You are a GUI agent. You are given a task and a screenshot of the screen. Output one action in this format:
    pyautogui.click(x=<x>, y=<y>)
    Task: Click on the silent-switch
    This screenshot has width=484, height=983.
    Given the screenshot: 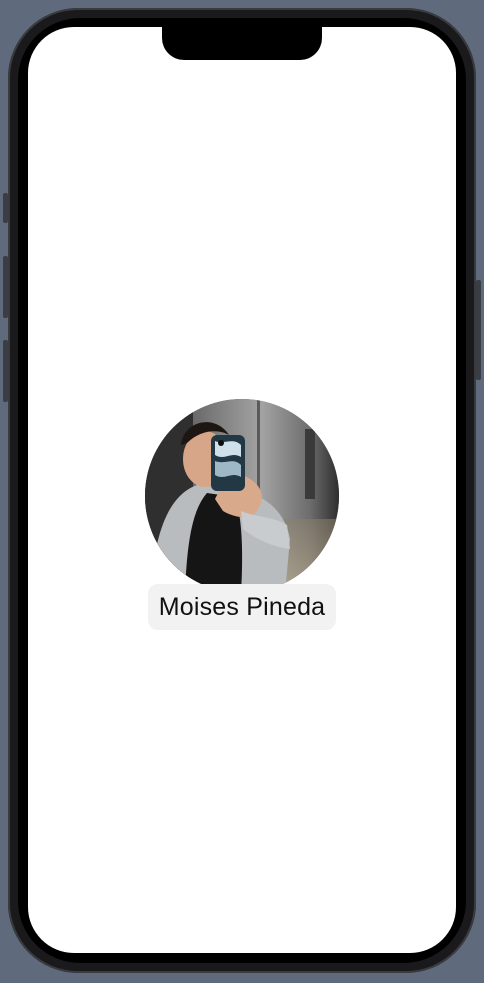 What is the action you would take?
    pyautogui.click(x=5, y=208)
    